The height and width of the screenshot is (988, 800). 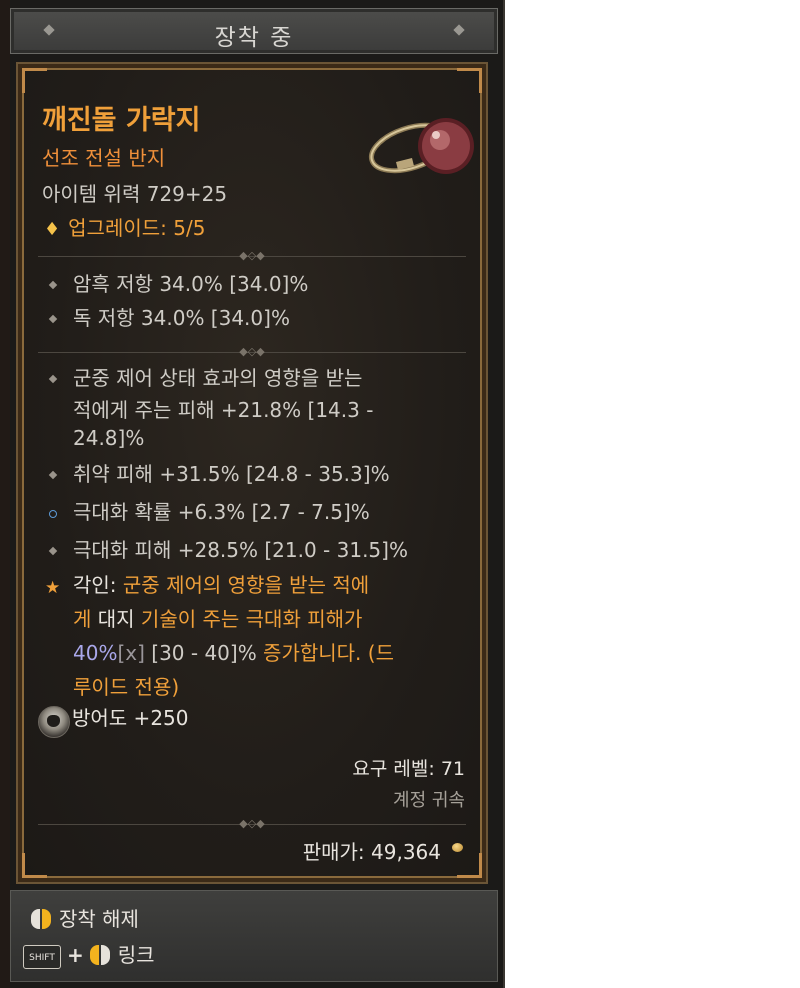 I want to click on item-type: 선조 전설 반지, so click(x=104, y=158).